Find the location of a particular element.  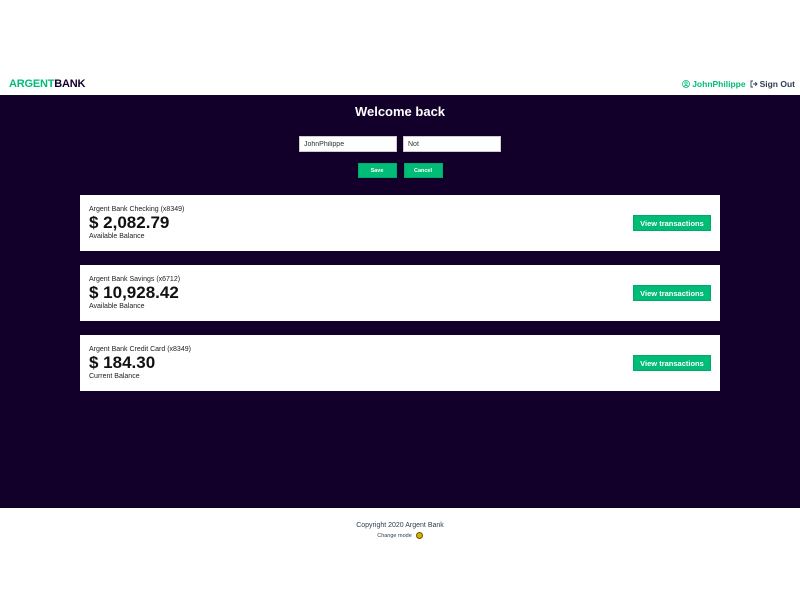

nav-actions: JohnPhilippe Sign Out is located at coordinates (738, 84).